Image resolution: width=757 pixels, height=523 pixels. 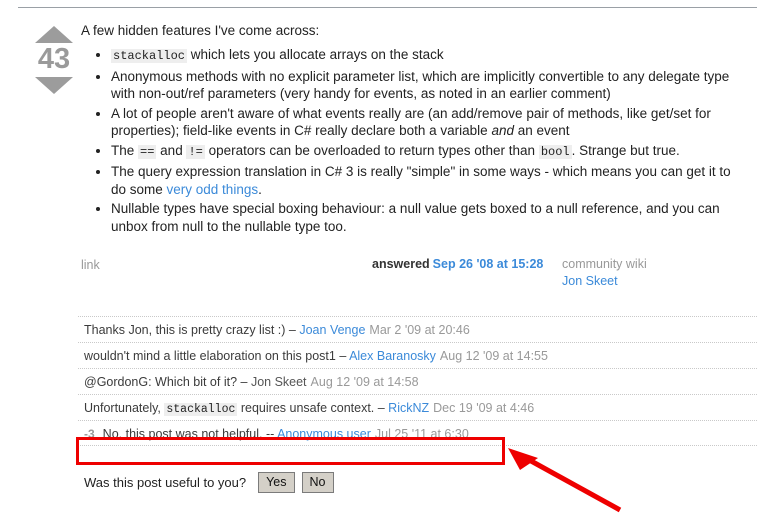 What do you see at coordinates (625, 150) in the screenshot?
I see `text-run: . Strange but true.` at bounding box center [625, 150].